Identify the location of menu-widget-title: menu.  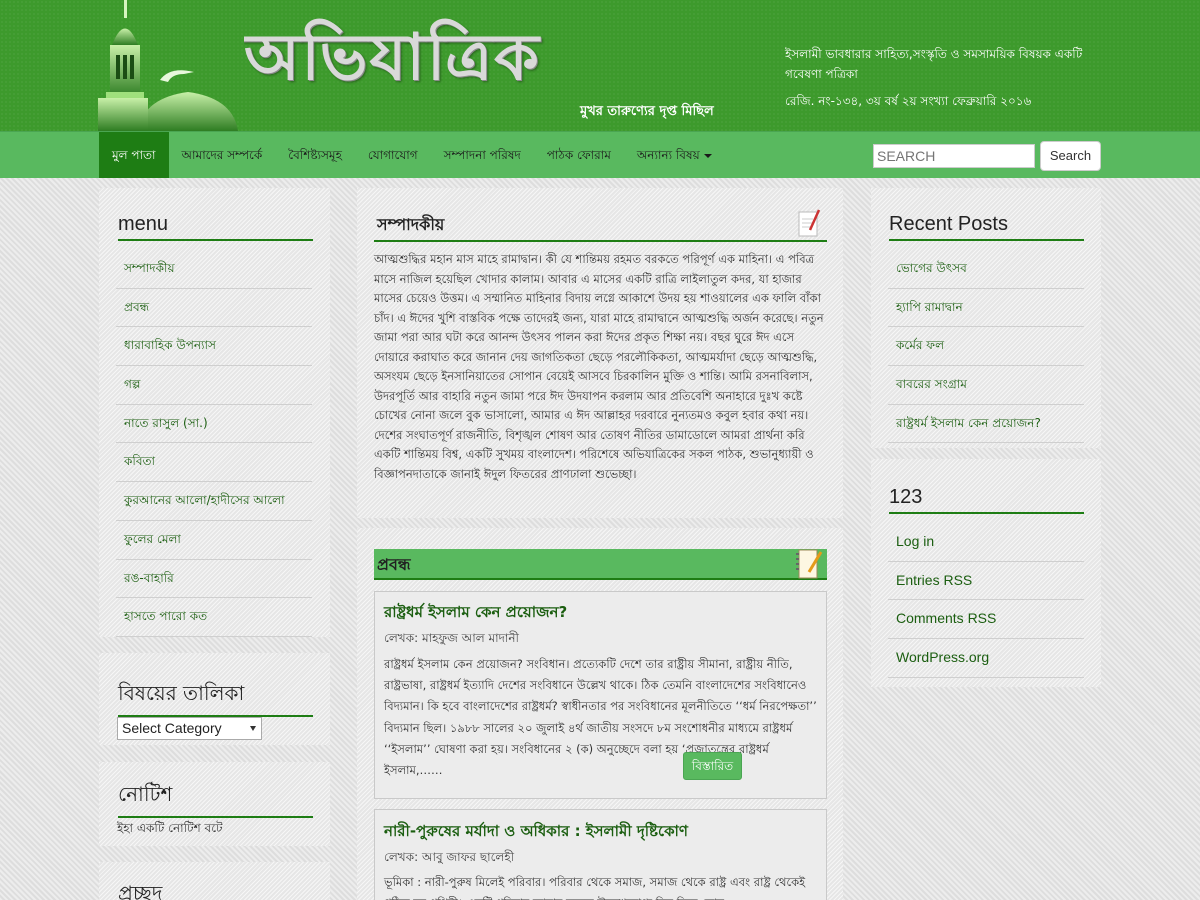
(215, 227).